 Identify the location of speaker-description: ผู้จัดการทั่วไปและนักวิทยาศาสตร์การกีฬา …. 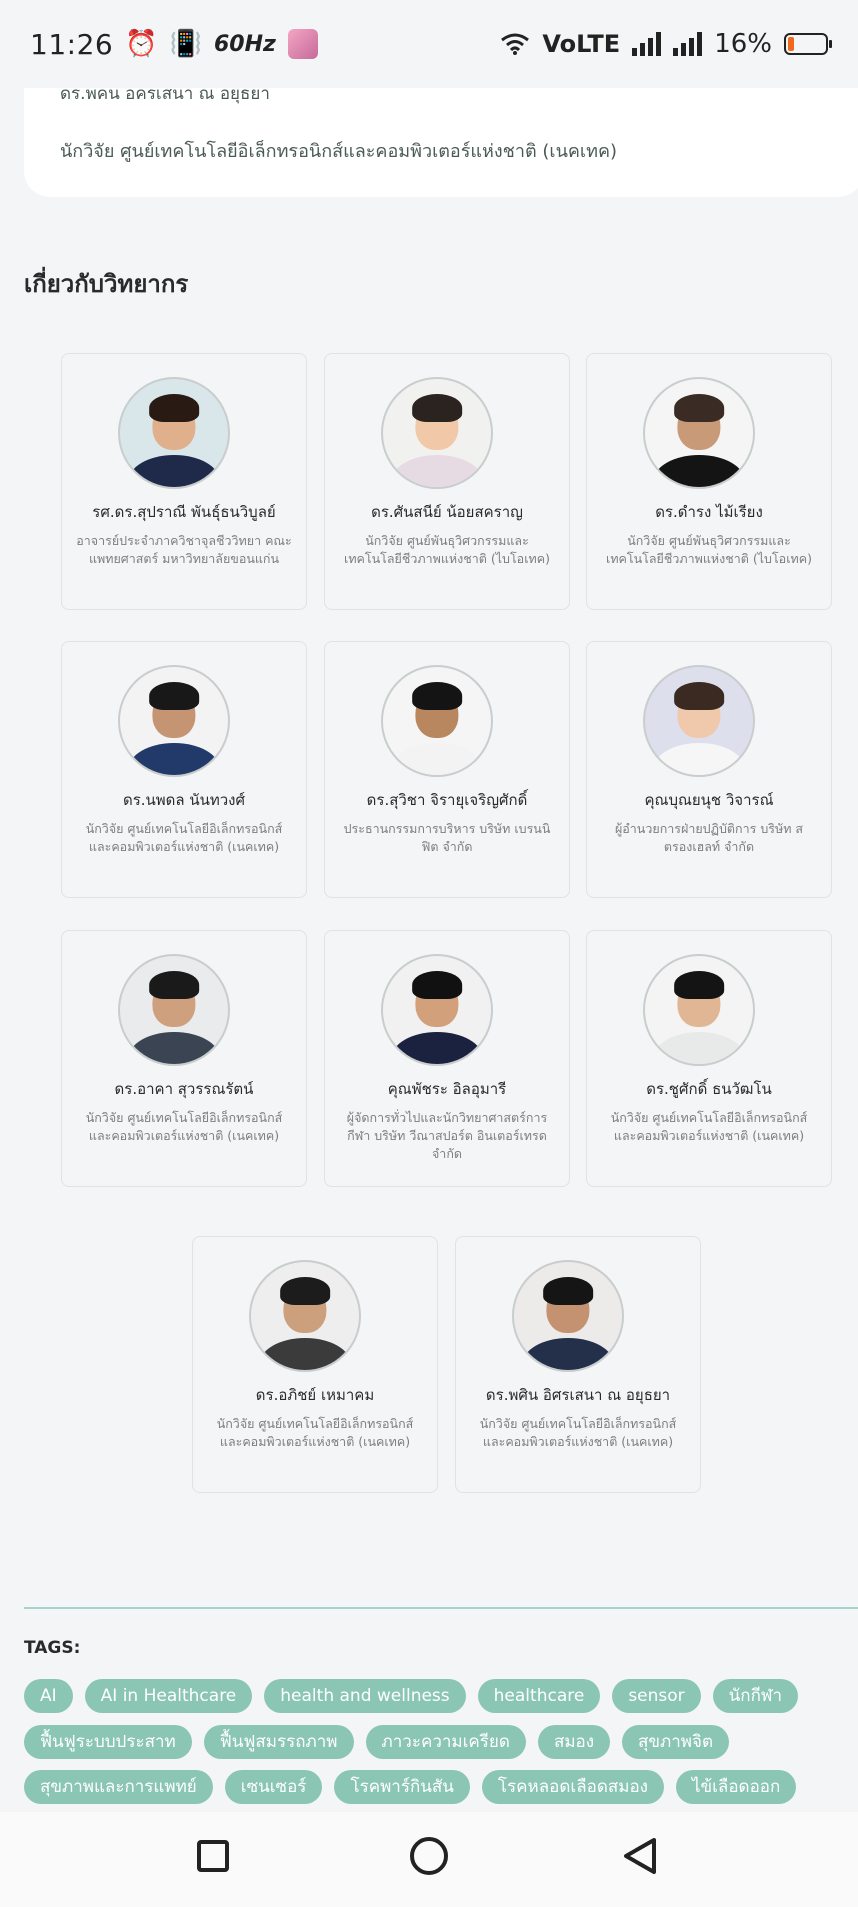
(447, 1135).